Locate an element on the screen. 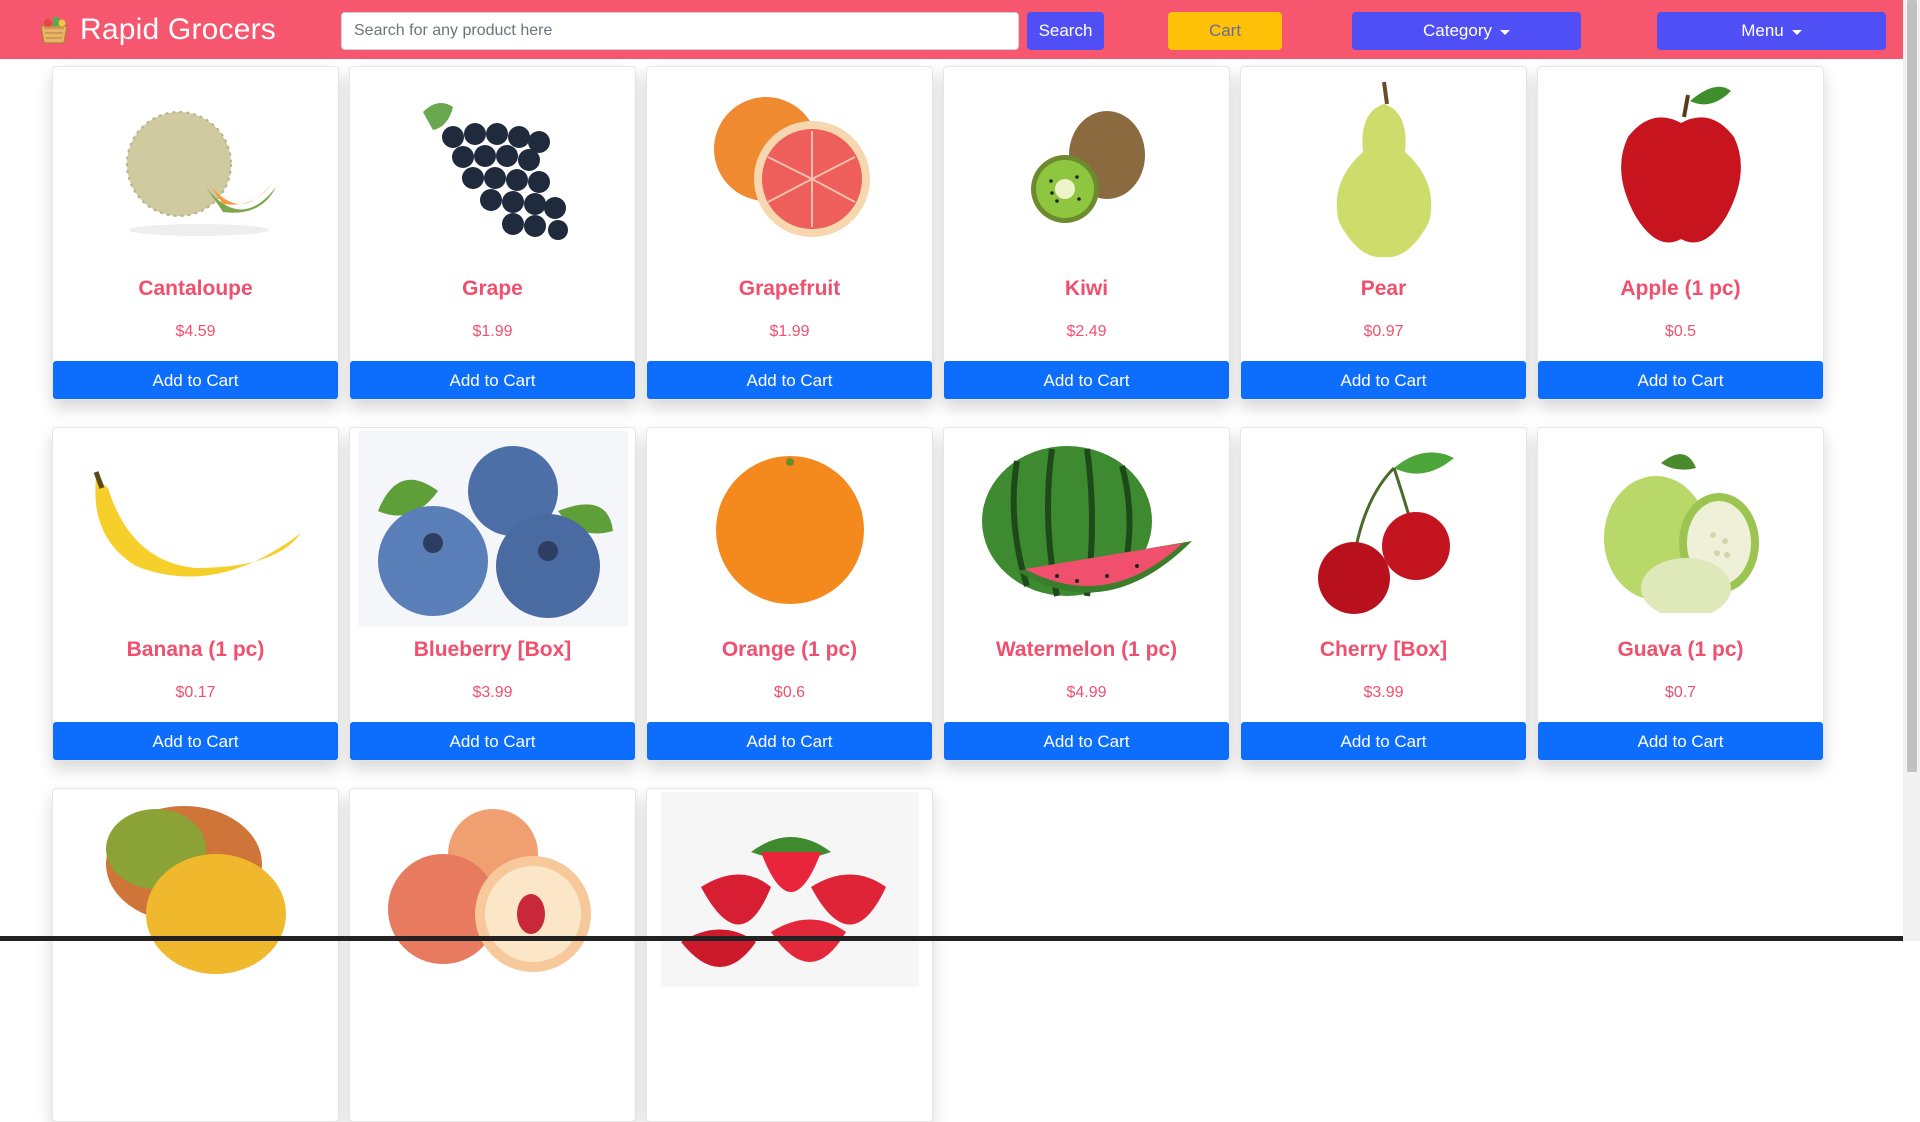 The image size is (1920, 1122). cherry-image is located at coordinates (1383, 528).